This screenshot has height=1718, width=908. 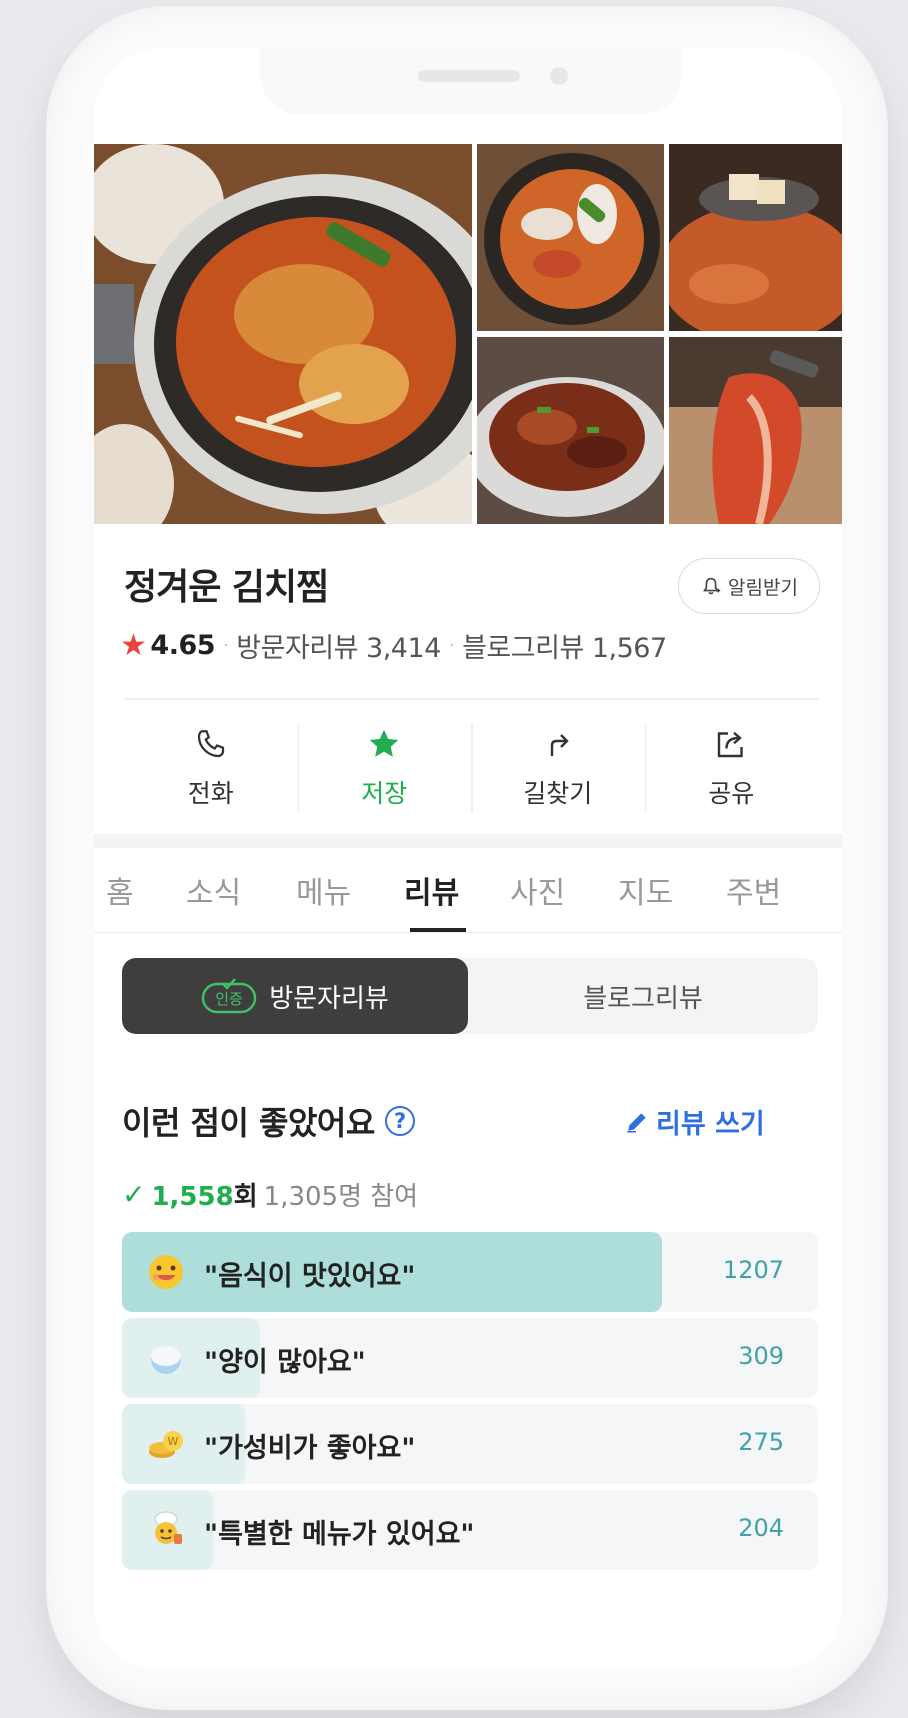 I want to click on bar-row: "특별한 메뉴가 있어요" 204, so click(x=470, y=1530).